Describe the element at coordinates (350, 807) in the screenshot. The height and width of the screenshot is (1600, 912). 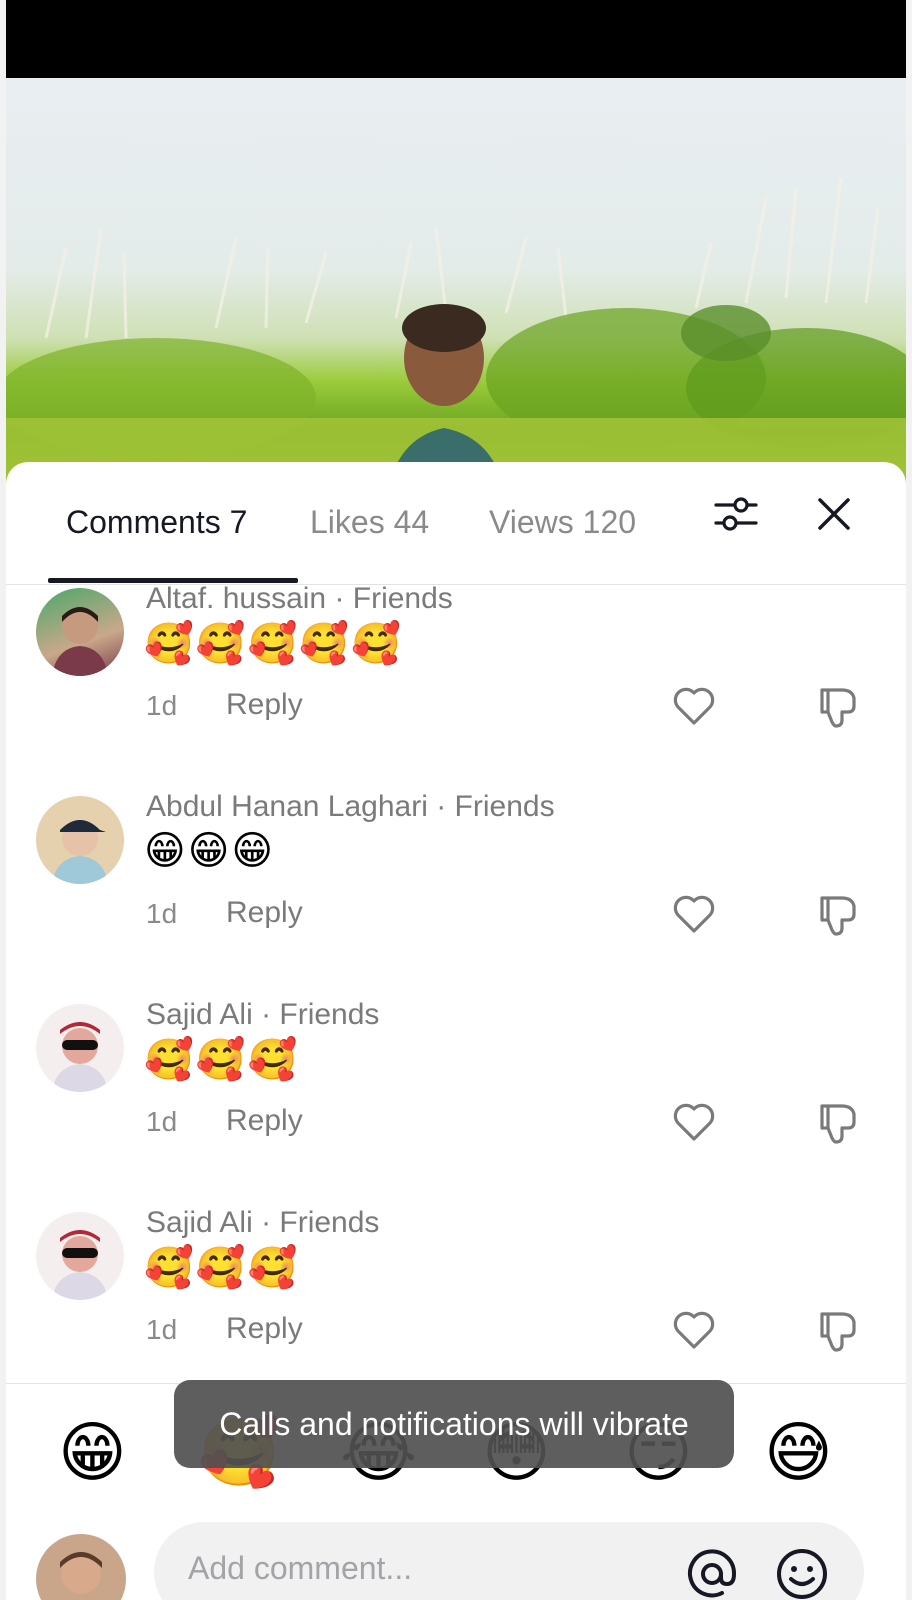
I see `comment-author: Abdul Hanan Laghari · Friends` at that location.